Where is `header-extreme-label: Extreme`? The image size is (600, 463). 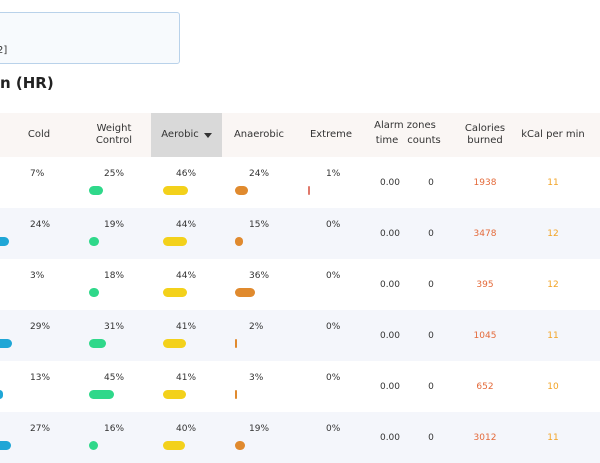 header-extreme-label: Extreme is located at coordinates (331, 134).